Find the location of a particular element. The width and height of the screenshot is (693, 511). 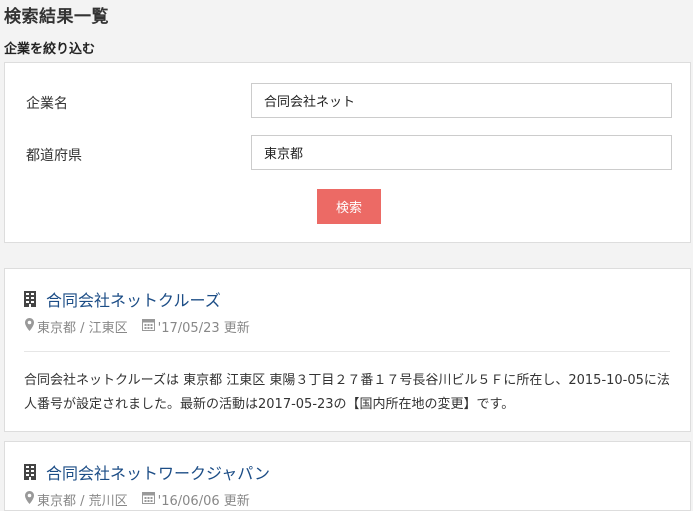

company-name-link: 合同会社ネットクルーズ is located at coordinates (133, 299).